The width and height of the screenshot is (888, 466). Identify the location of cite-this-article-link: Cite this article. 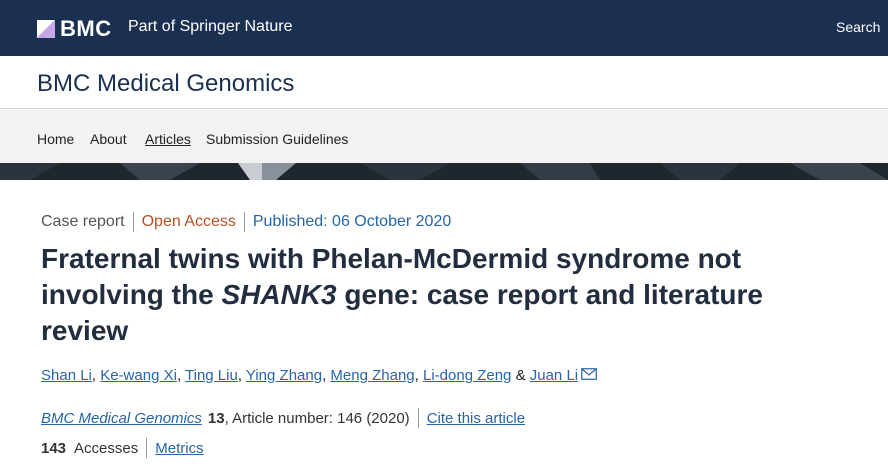
(476, 418).